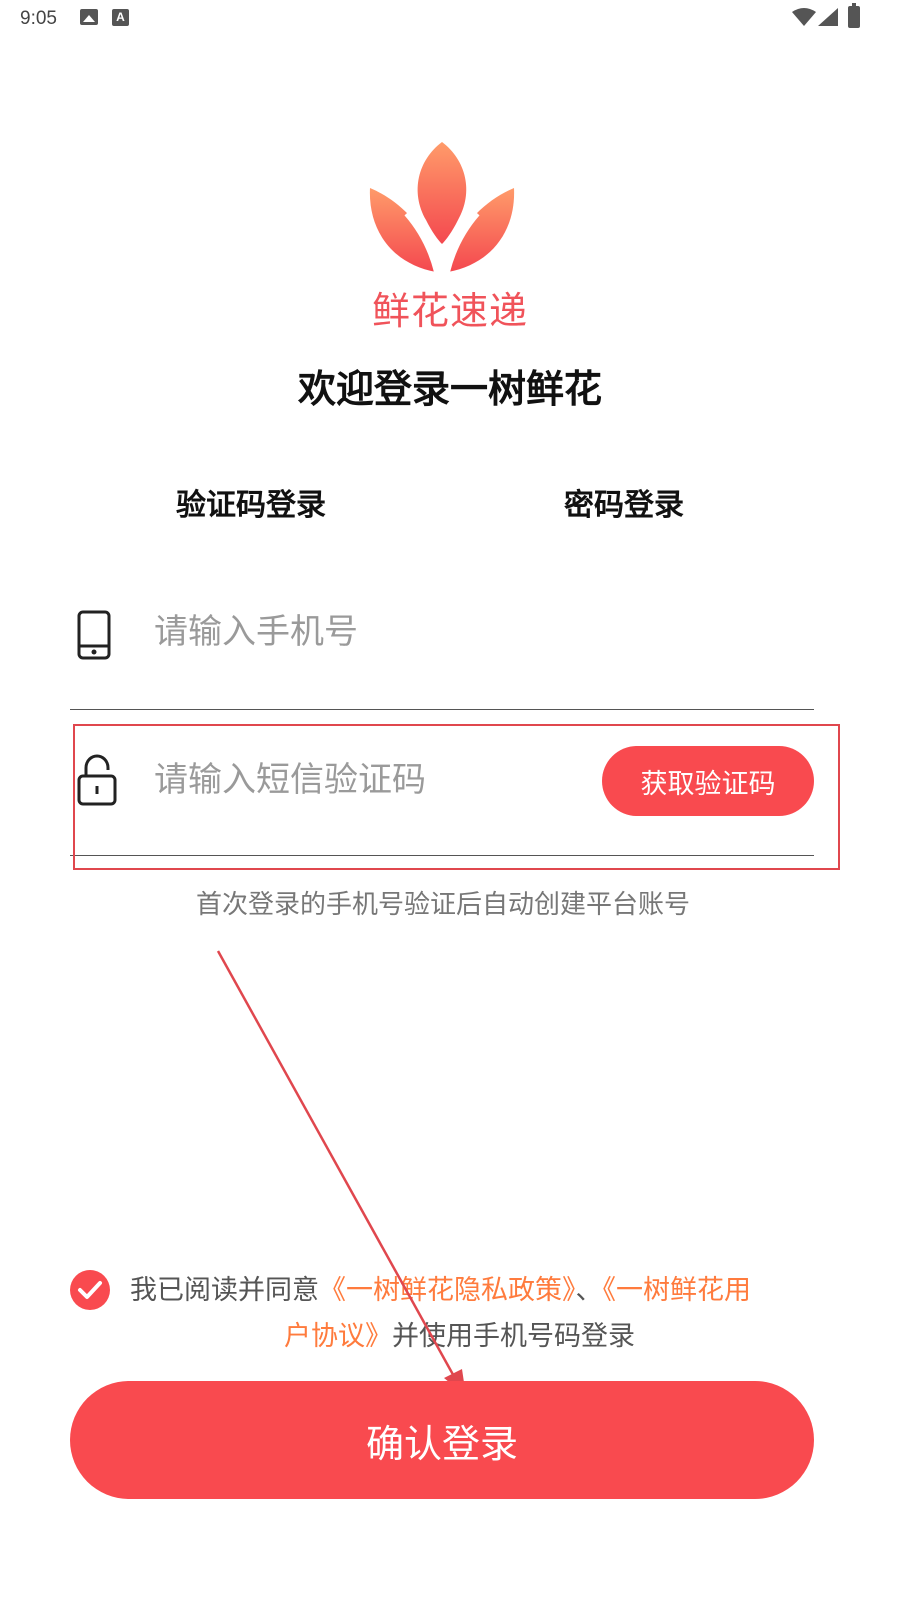  Describe the element at coordinates (624, 505) in the screenshot. I see `tab-label: 密码登录` at that location.